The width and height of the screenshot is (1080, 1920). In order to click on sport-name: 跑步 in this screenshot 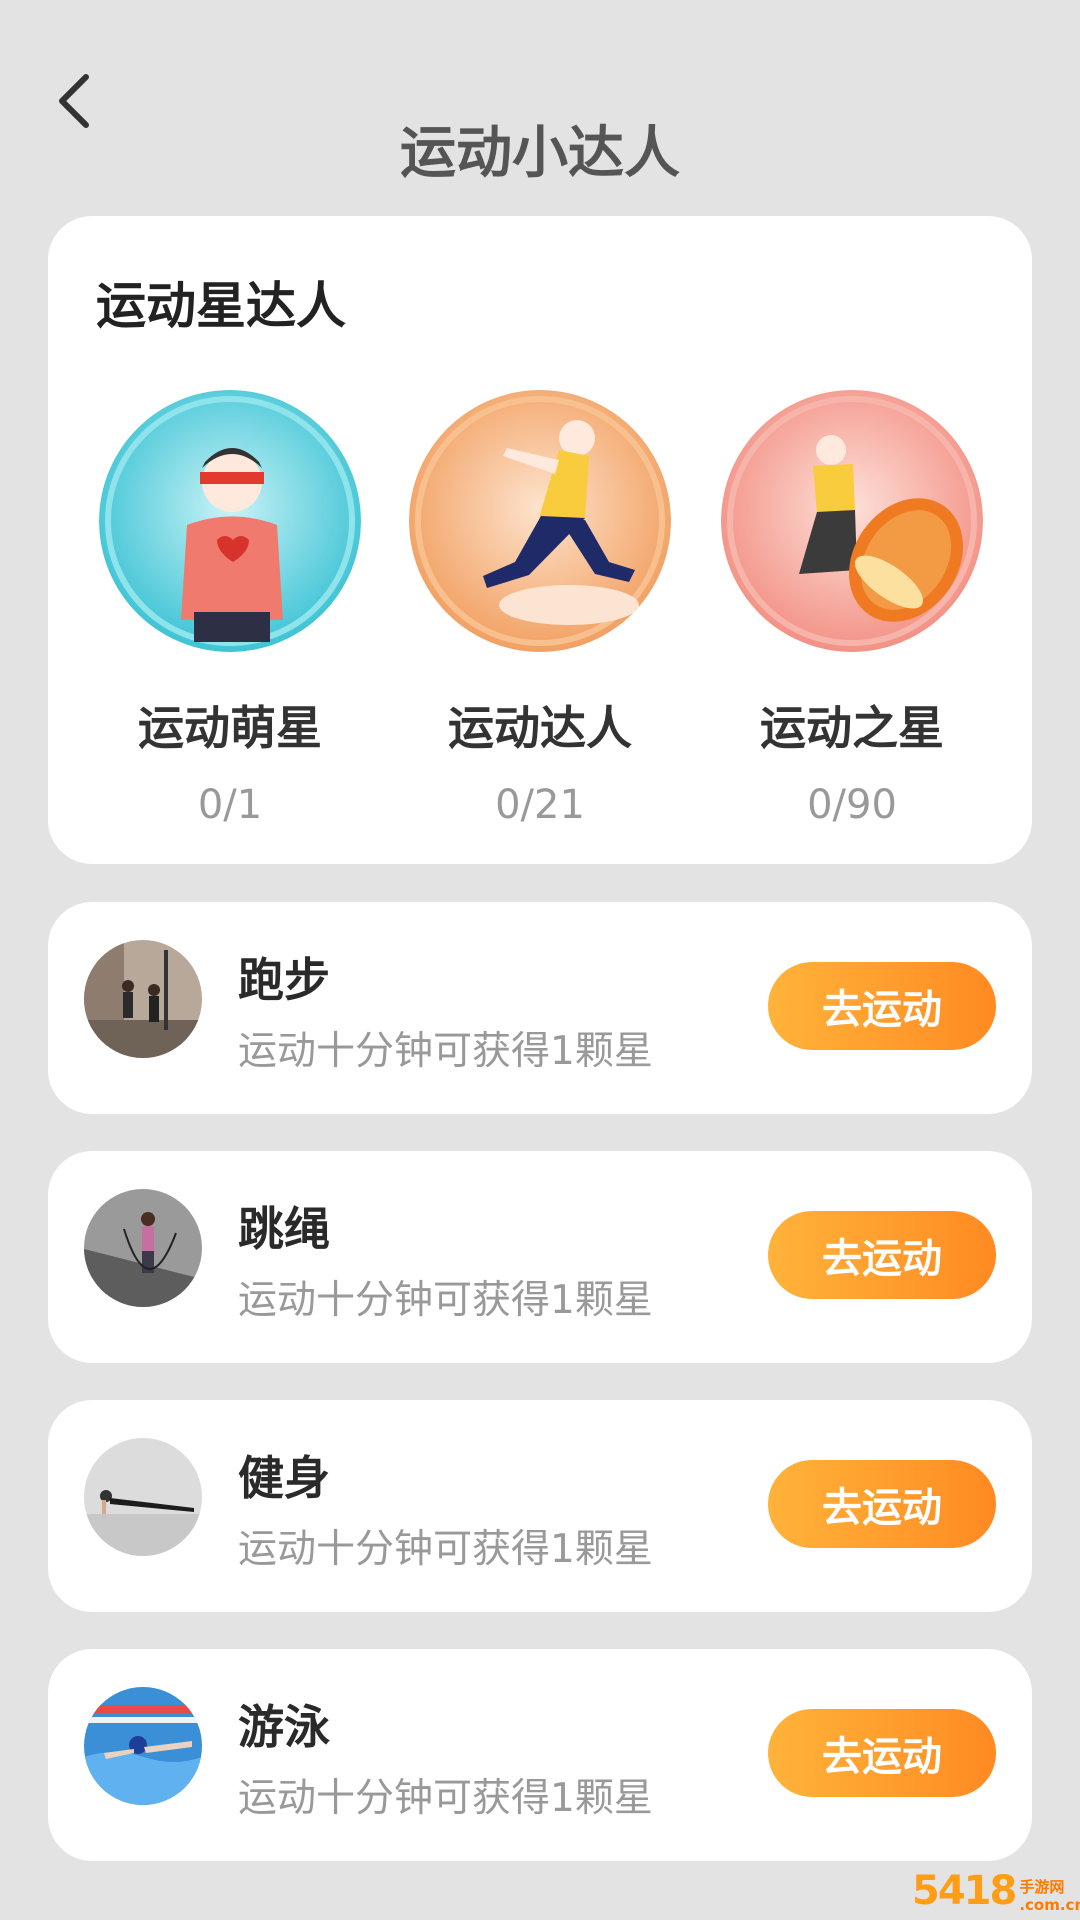, I will do `click(284, 980)`.